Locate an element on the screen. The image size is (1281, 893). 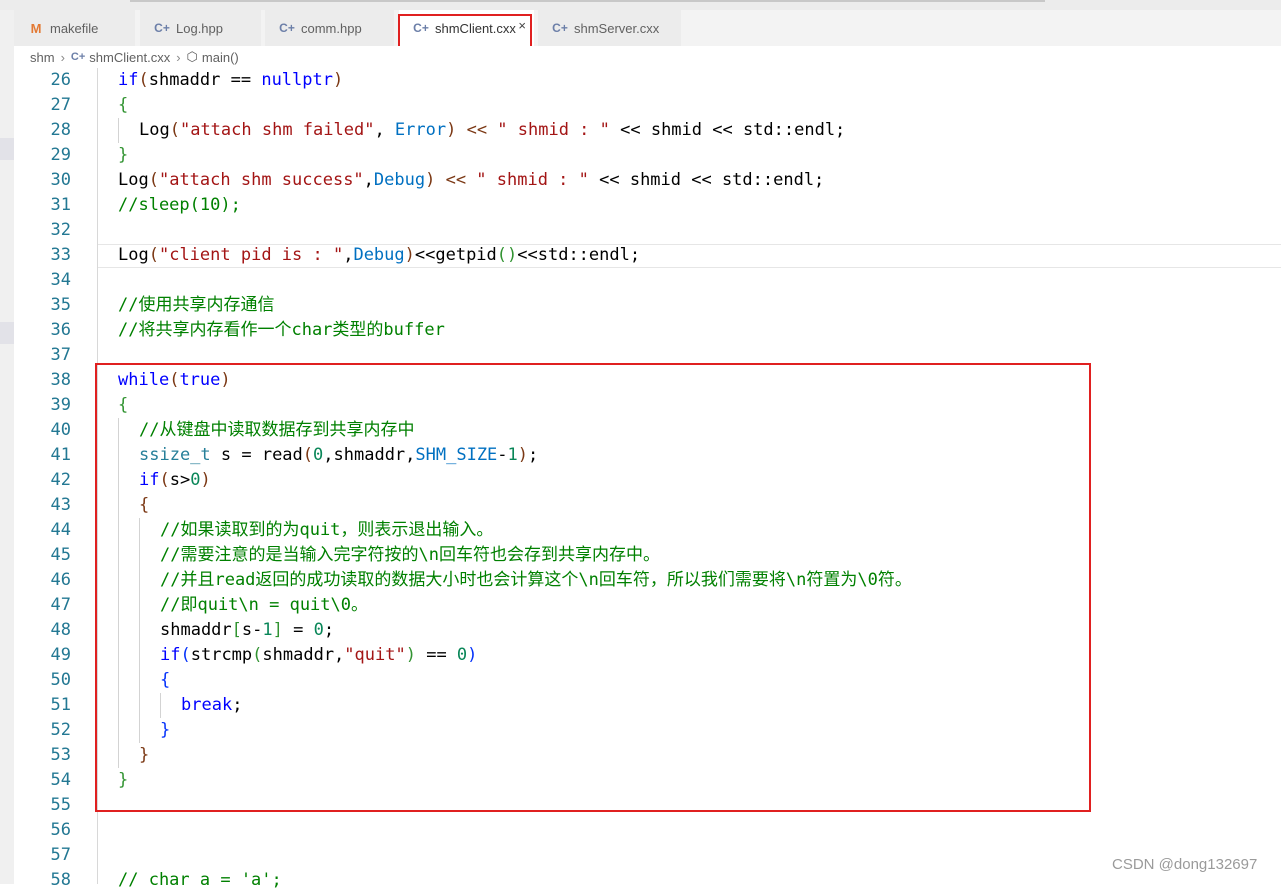
code-line: 58// char a = 'a'; is located at coordinates (647, 880).